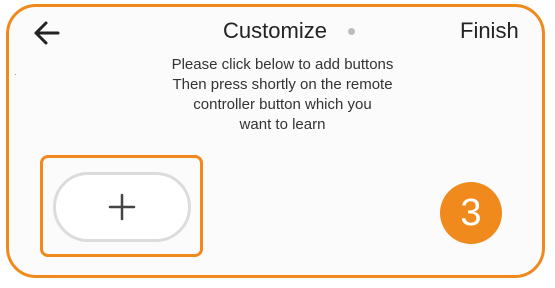 The image size is (555, 288). Describe the element at coordinates (282, 64) in the screenshot. I see `instruction-line: Please click below to add buttons` at that location.